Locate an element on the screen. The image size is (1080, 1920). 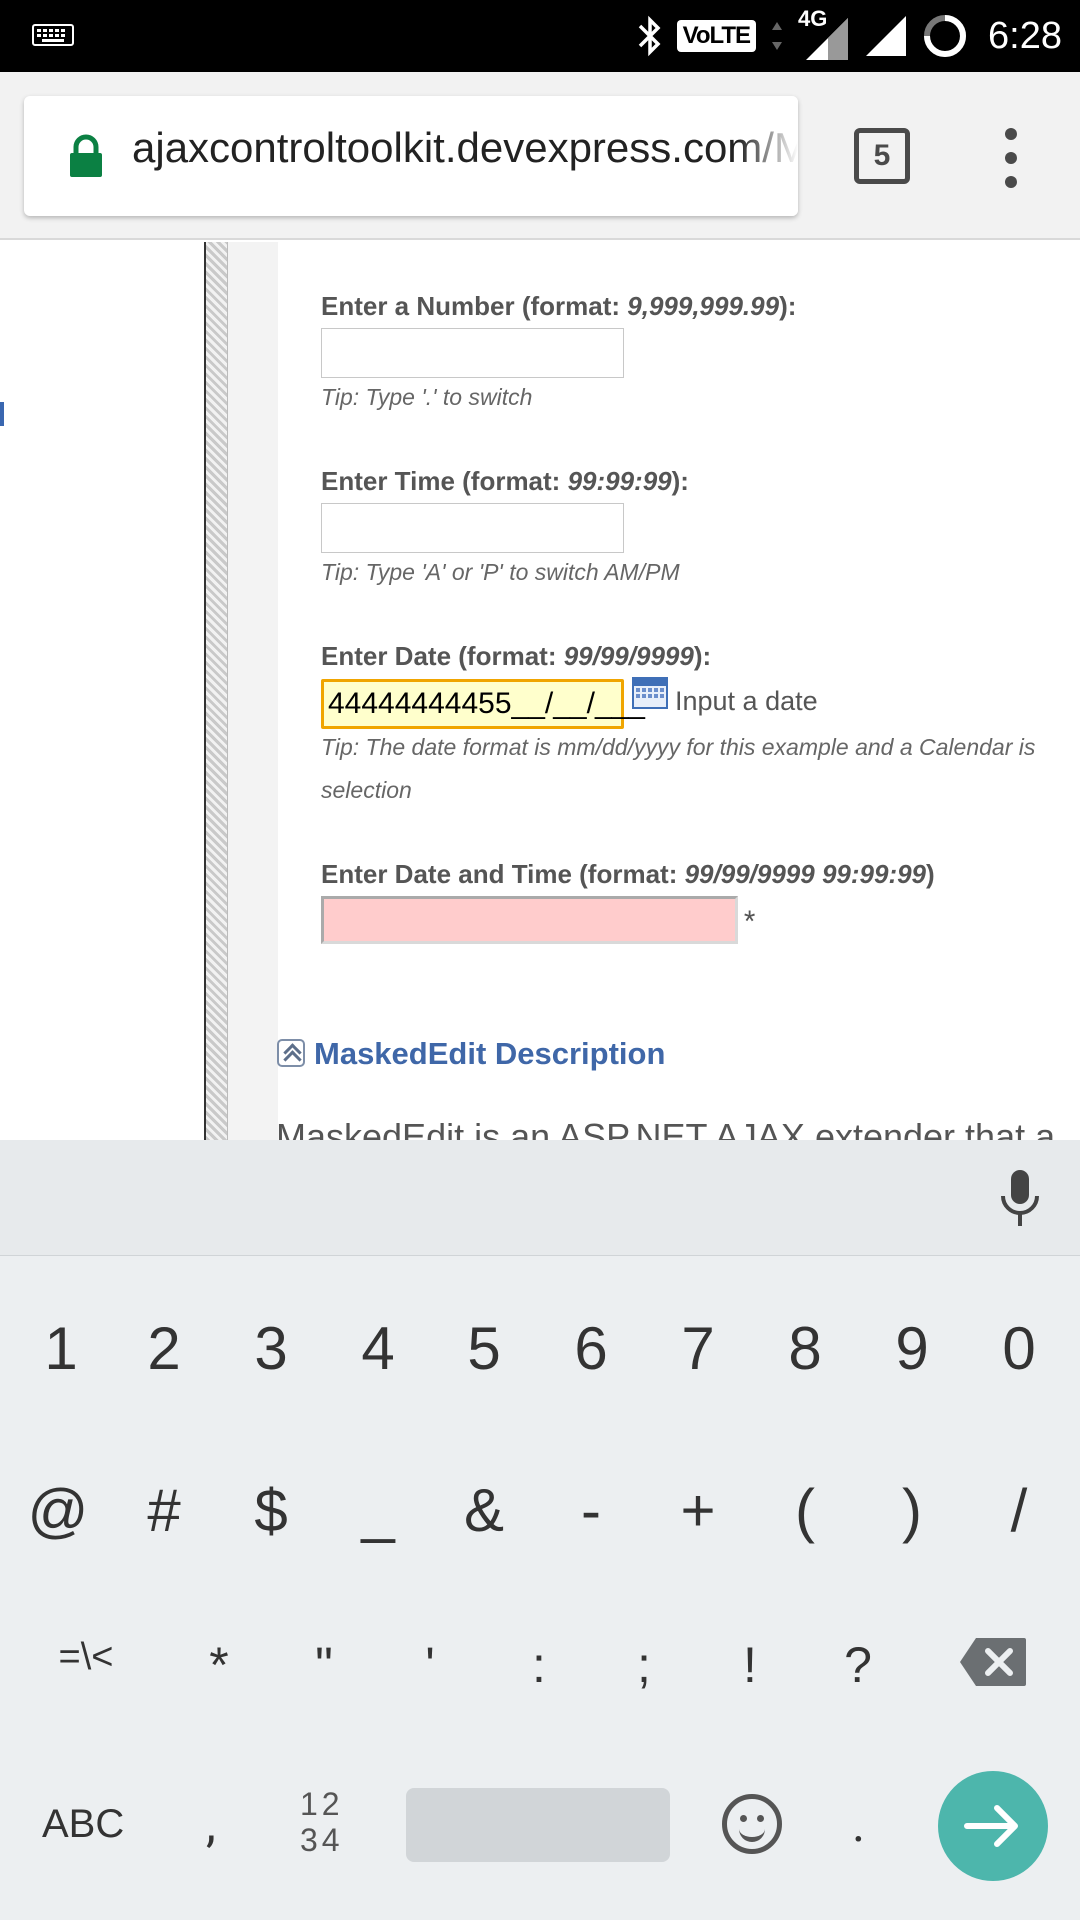
key-row2-4: & is located at coordinates (484, 1510).